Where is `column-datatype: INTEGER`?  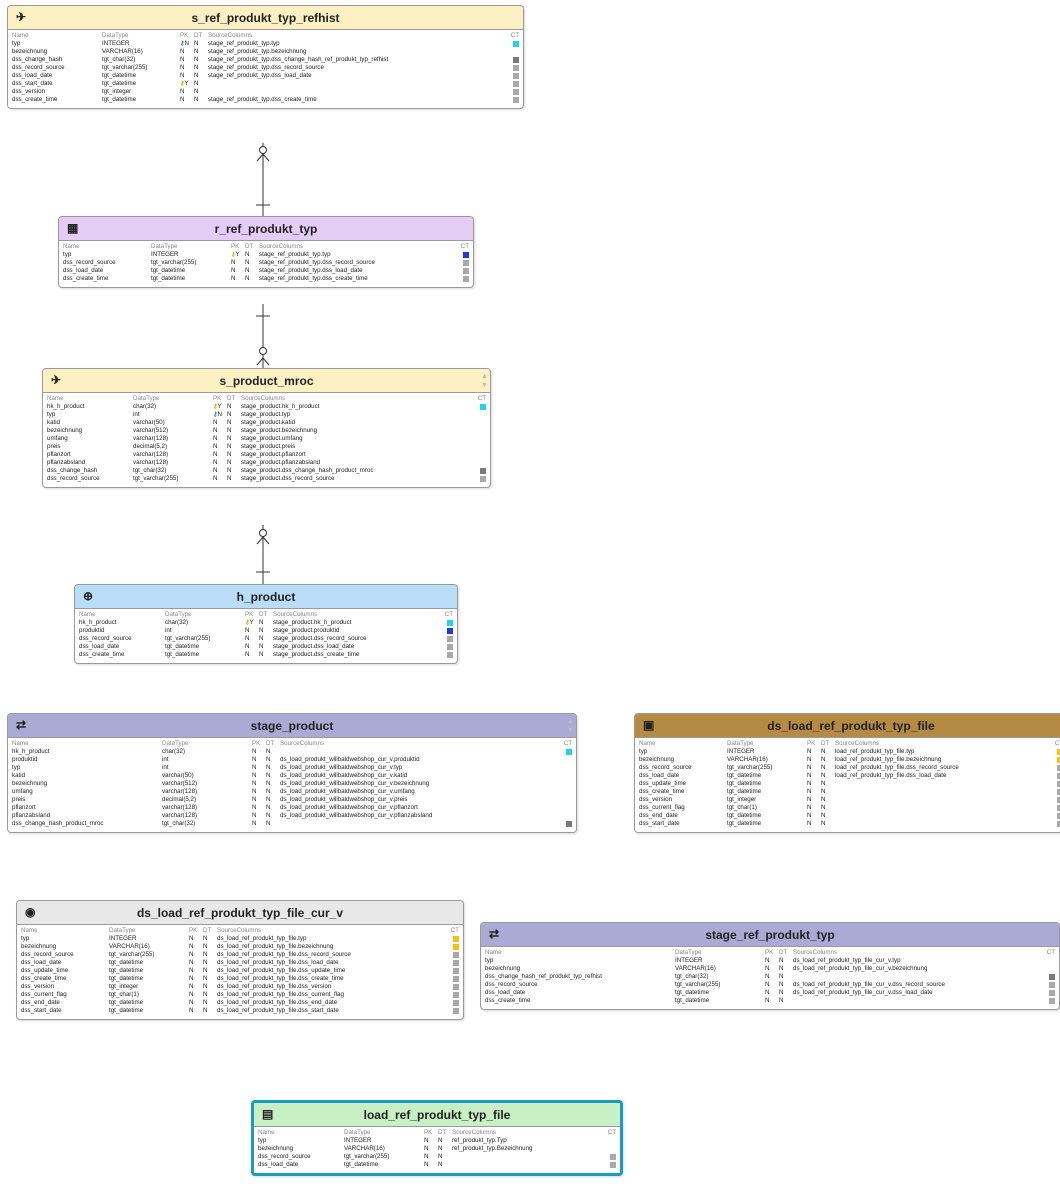 column-datatype: INTEGER is located at coordinates (358, 1140).